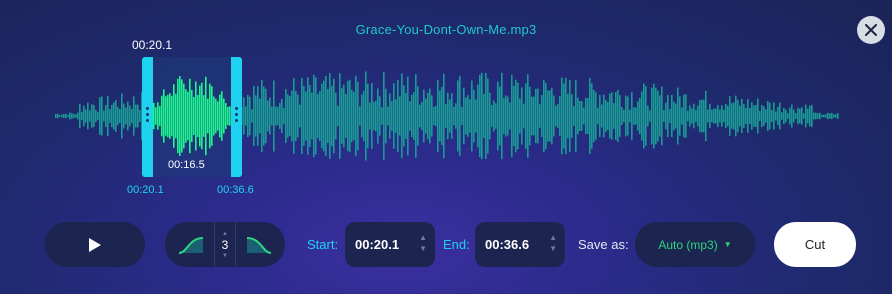  I want to click on fade-out-button, so click(259, 245).